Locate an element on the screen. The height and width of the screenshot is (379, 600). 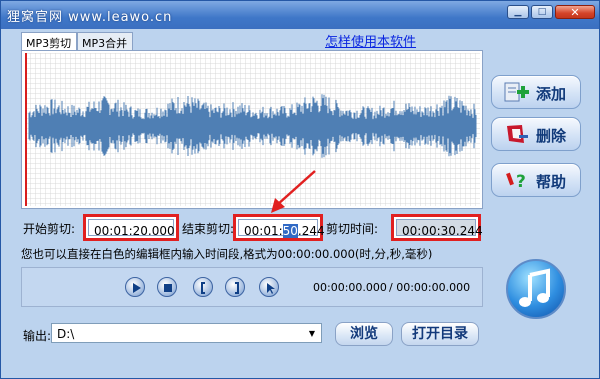
help-icon: ? is located at coordinates (516, 181).